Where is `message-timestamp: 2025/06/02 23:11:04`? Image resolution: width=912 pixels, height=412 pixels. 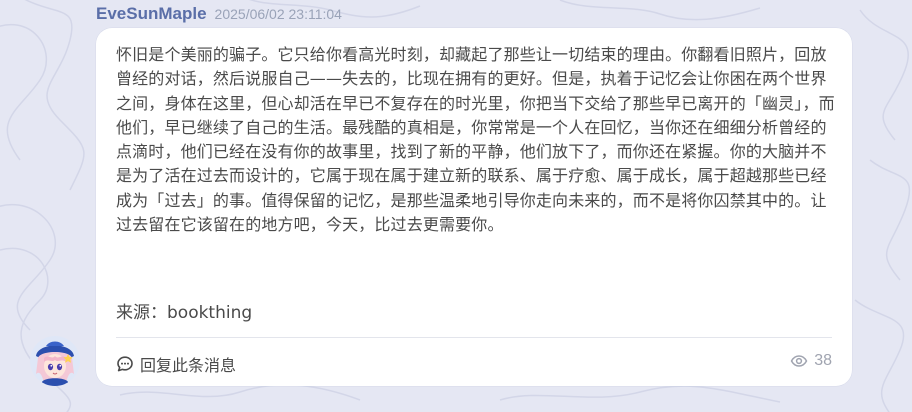
message-timestamp: 2025/06/02 23:11:04 is located at coordinates (278, 14).